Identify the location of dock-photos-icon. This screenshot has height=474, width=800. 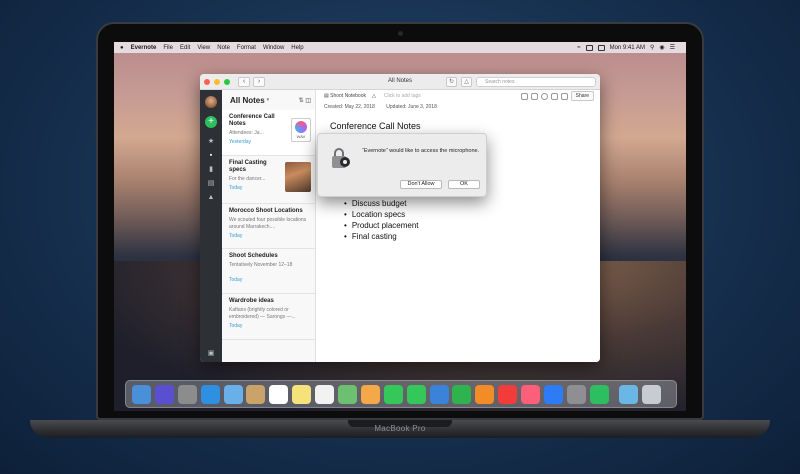
(370, 394).